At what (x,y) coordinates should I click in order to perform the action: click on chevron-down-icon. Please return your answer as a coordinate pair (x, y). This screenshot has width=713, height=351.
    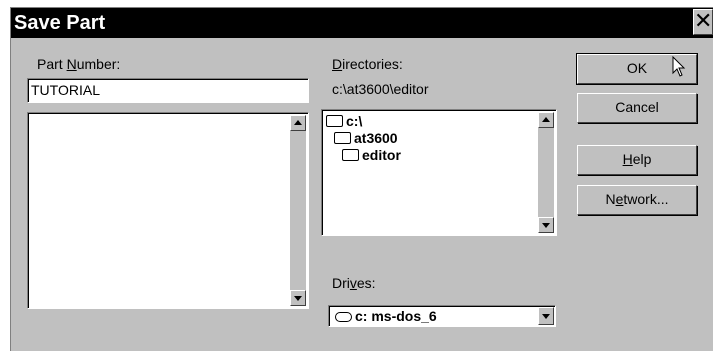
    Looking at the image, I should click on (546, 316).